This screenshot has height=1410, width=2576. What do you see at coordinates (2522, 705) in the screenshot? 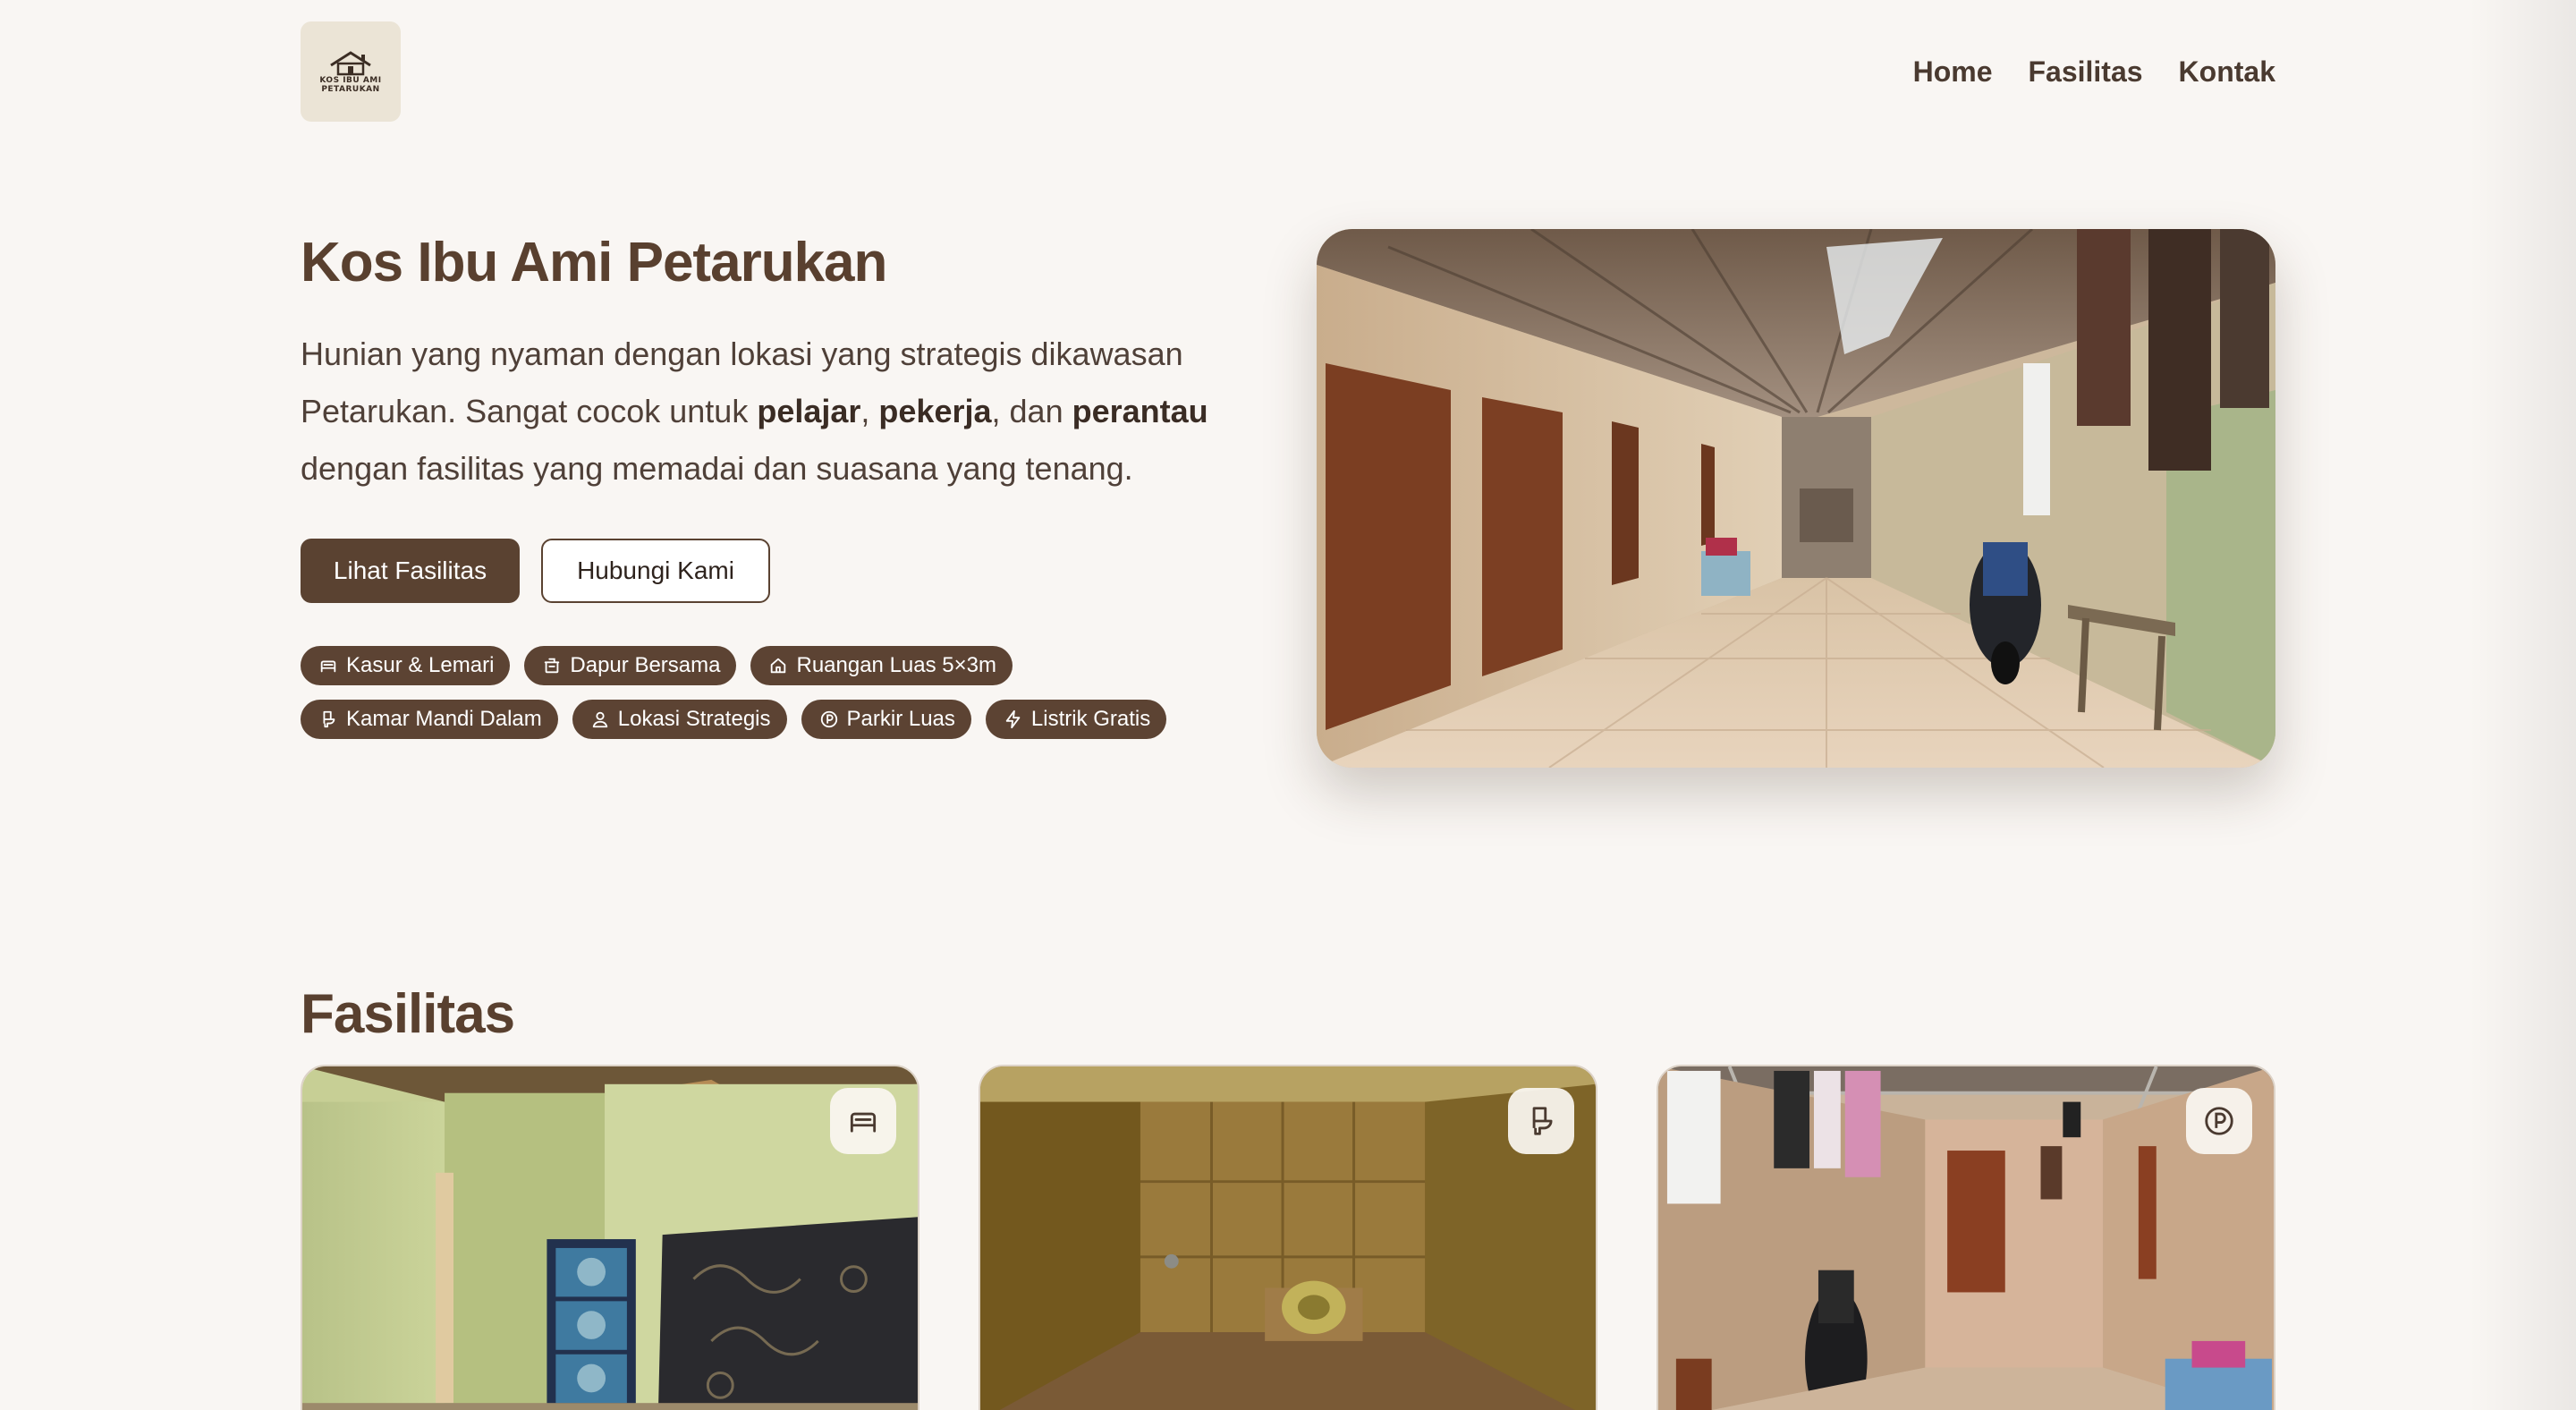
I see `page-edge-shadow` at bounding box center [2522, 705].